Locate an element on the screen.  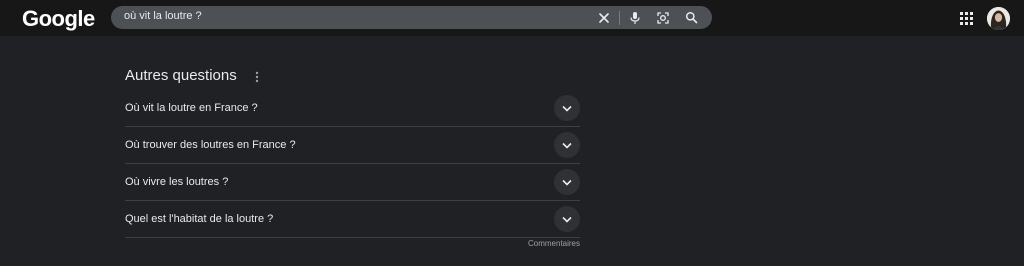
question-item: Où trouver des loutres en France ? is located at coordinates (352, 145).